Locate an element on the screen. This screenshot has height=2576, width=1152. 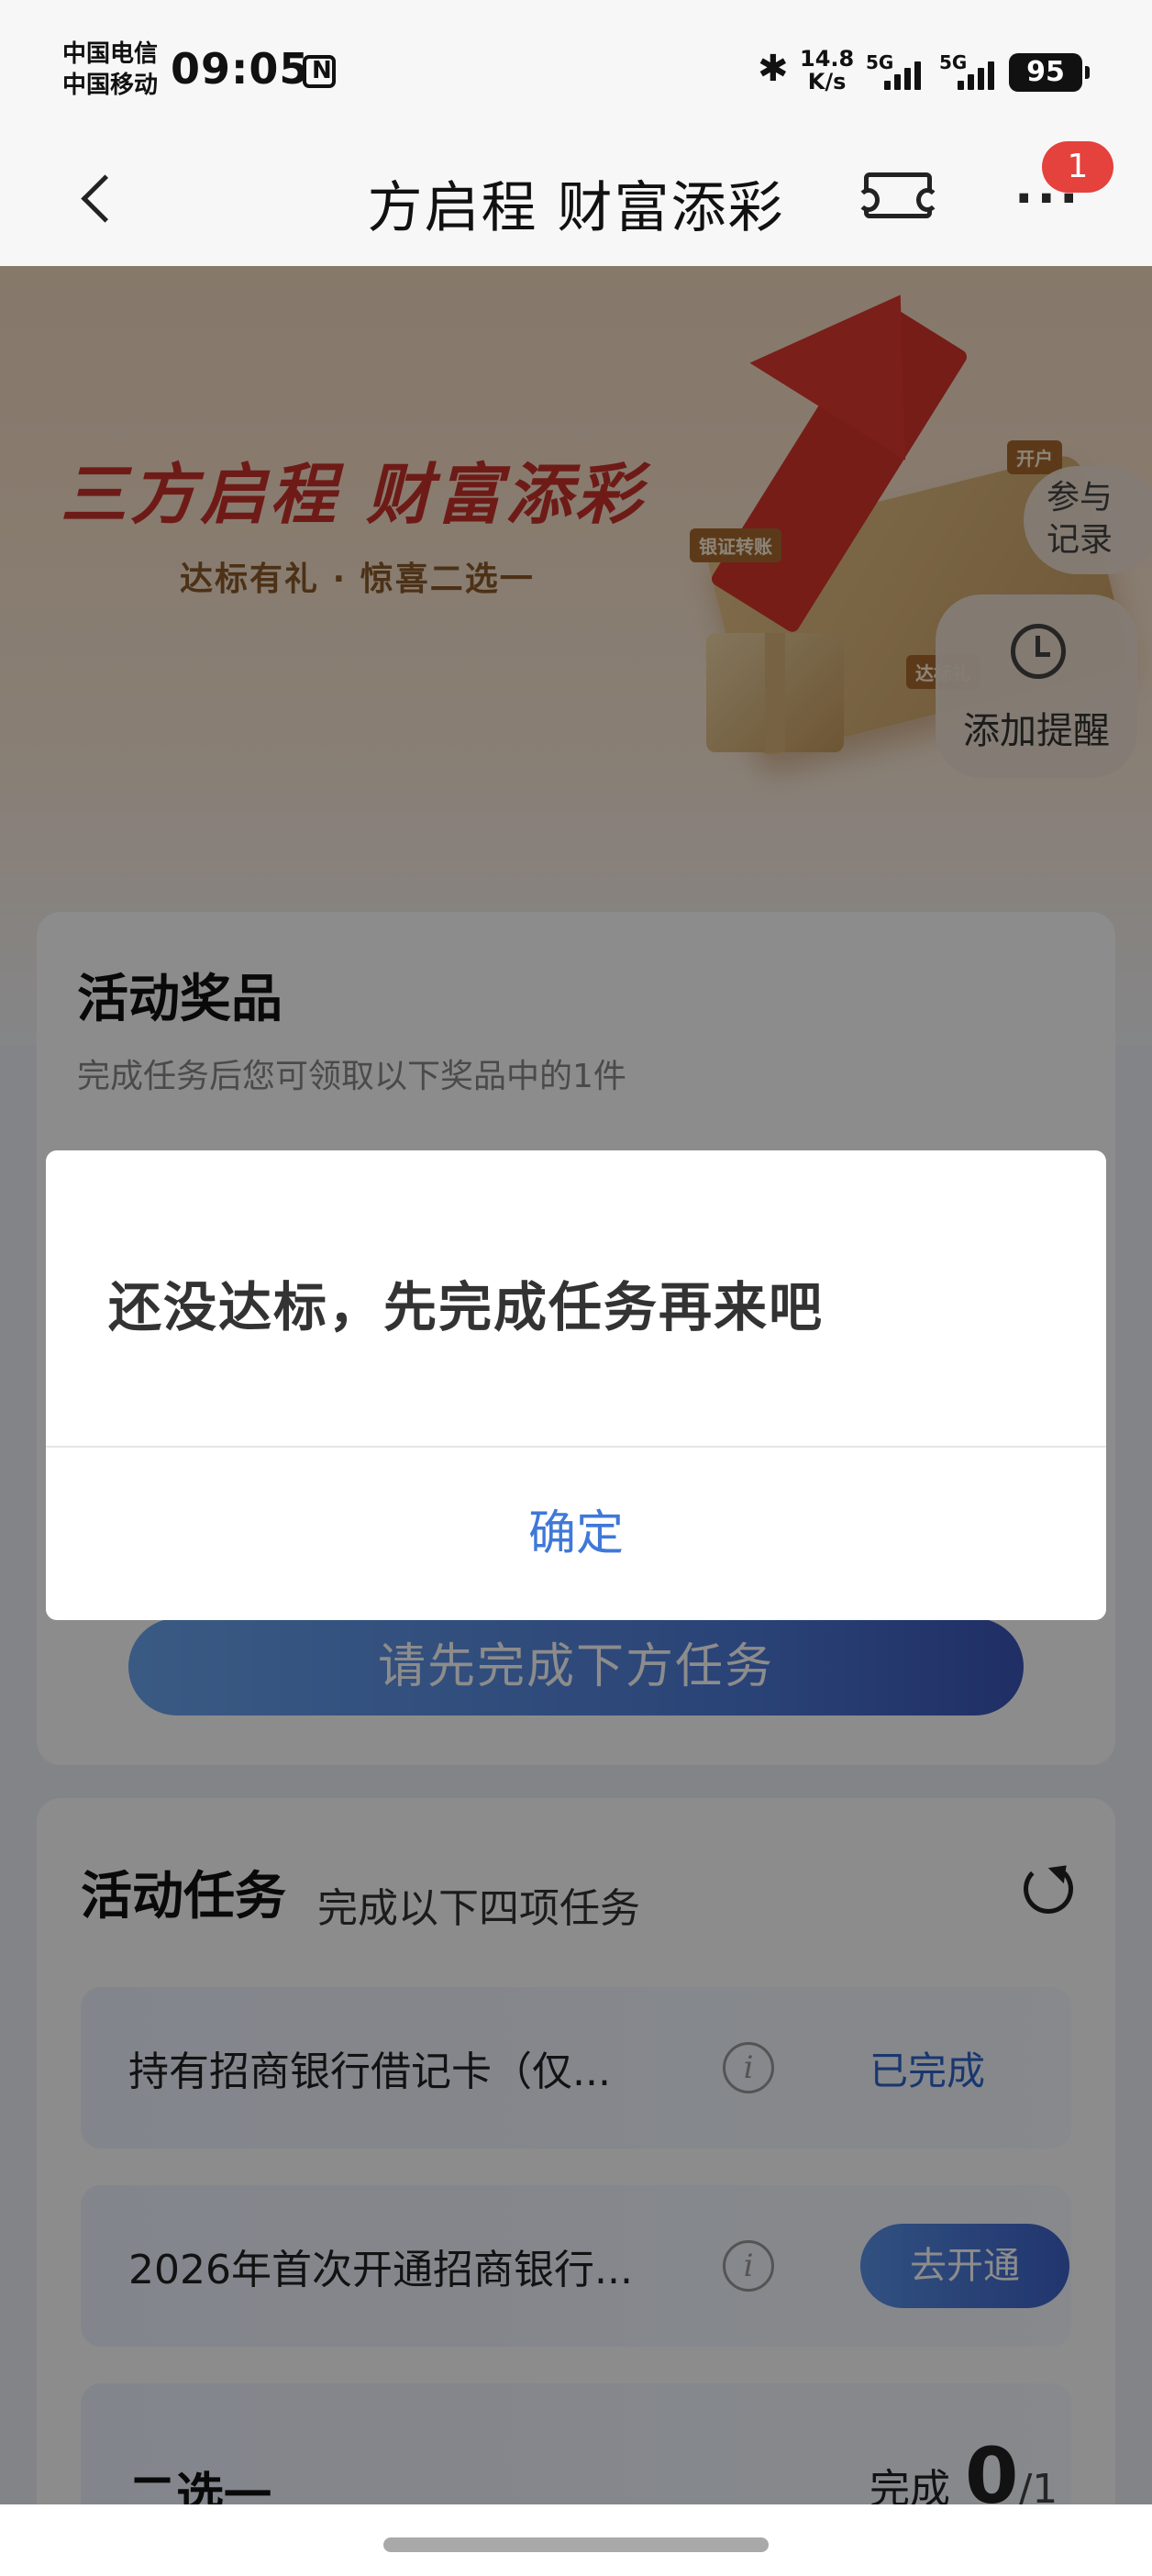
navigation-bar: 方启程 财富添彩 ··· 1 is located at coordinates (576, 197).